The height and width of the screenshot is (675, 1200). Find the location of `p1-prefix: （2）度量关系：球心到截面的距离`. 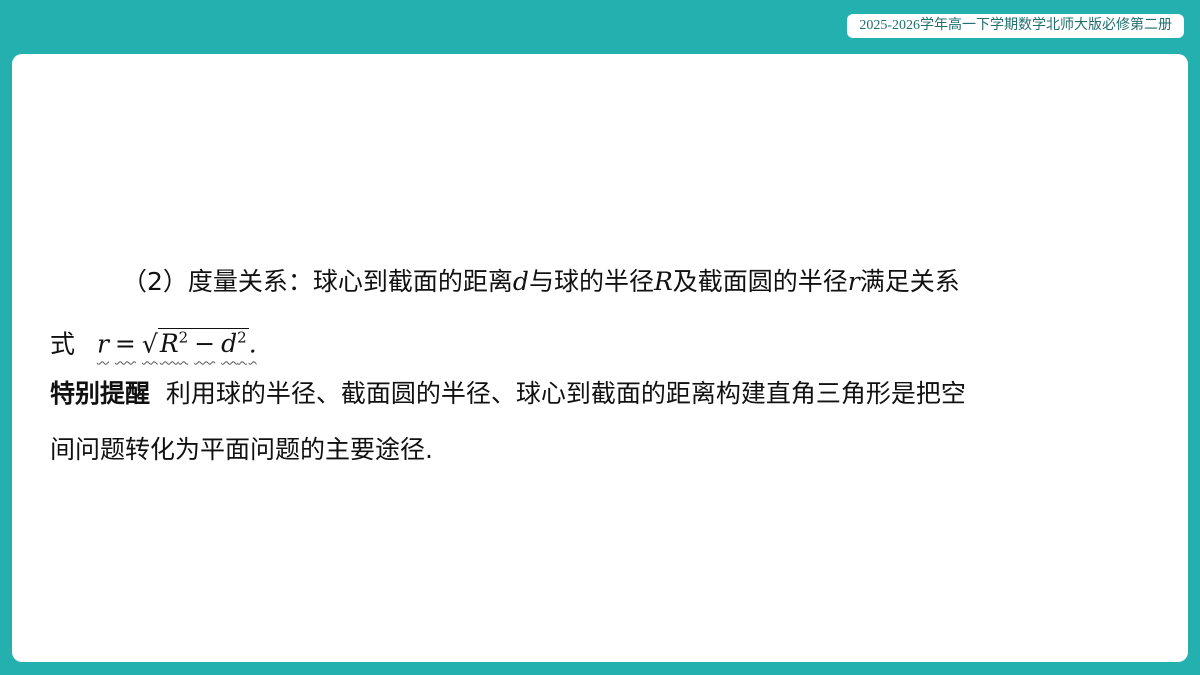

p1-prefix: （2）度量关系：球心到截面的距离 is located at coordinates (317, 281).